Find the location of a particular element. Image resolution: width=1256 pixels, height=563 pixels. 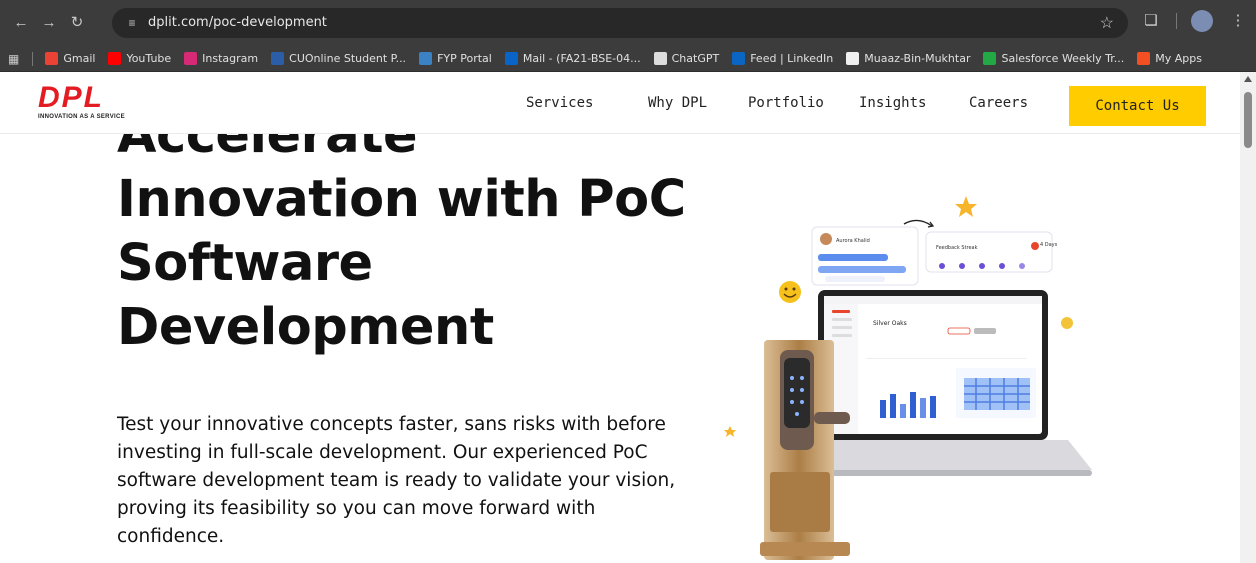

dpl-logo: DPL INNOVATION AS A SERVICE is located at coordinates (93, 106).